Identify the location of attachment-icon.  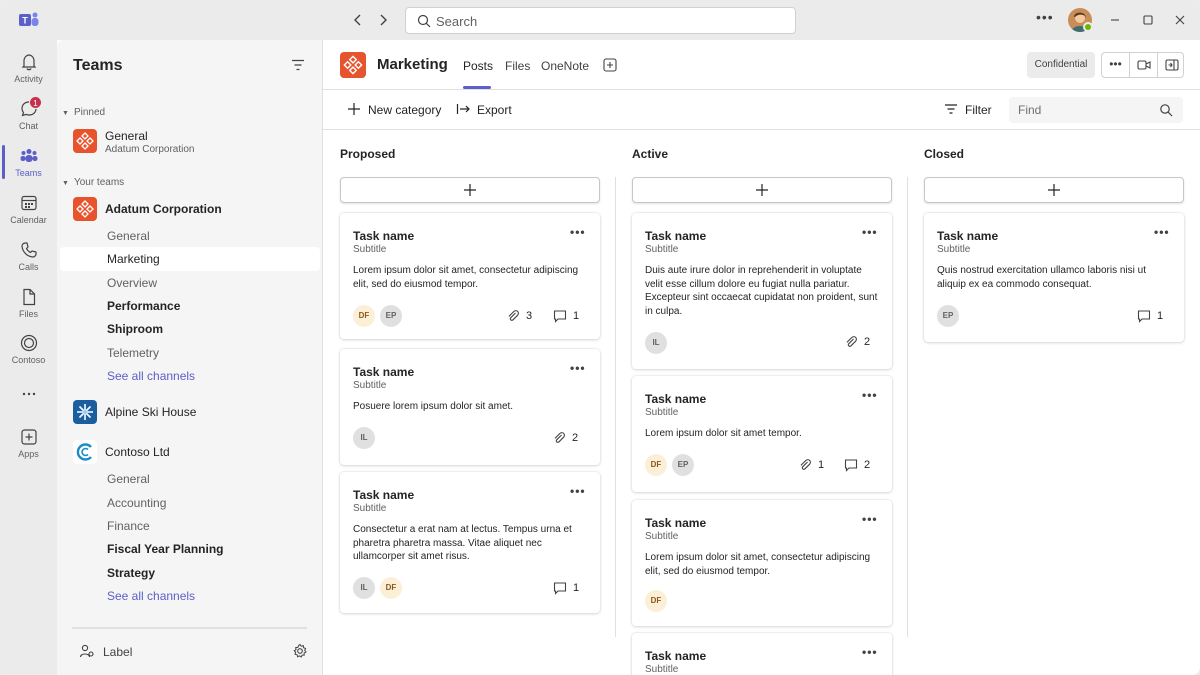
(513, 315).